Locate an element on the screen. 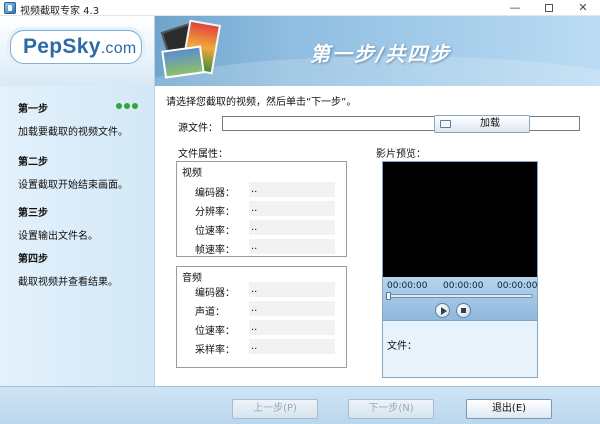  video-framerate-row: 帧速率： .. is located at coordinates (265, 247).